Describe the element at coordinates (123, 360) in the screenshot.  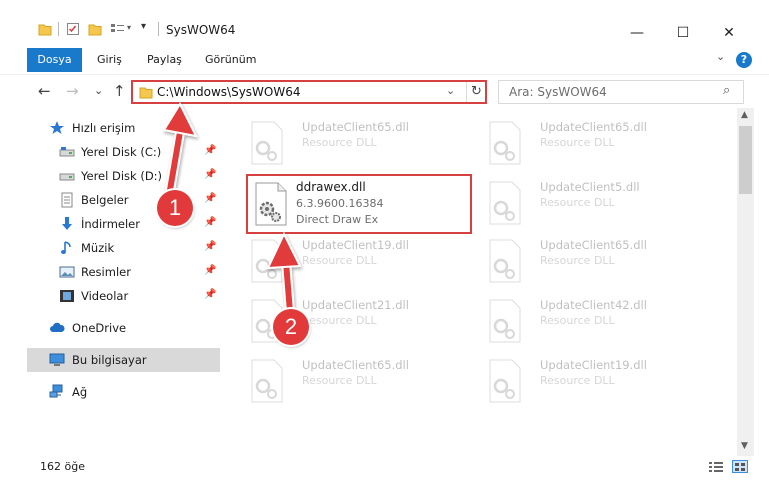
I see `sidebar-item-this-pc: Bu bilgisayar` at that location.